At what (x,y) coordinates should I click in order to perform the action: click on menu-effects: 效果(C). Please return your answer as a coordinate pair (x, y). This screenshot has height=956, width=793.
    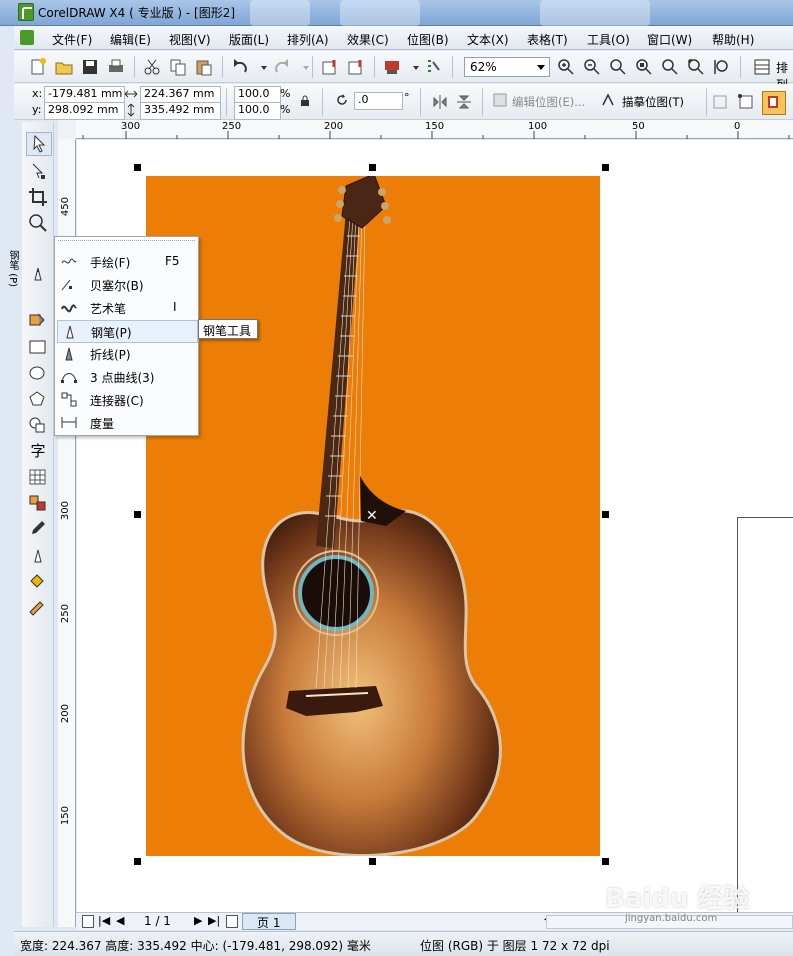
    Looking at the image, I should click on (368, 39).